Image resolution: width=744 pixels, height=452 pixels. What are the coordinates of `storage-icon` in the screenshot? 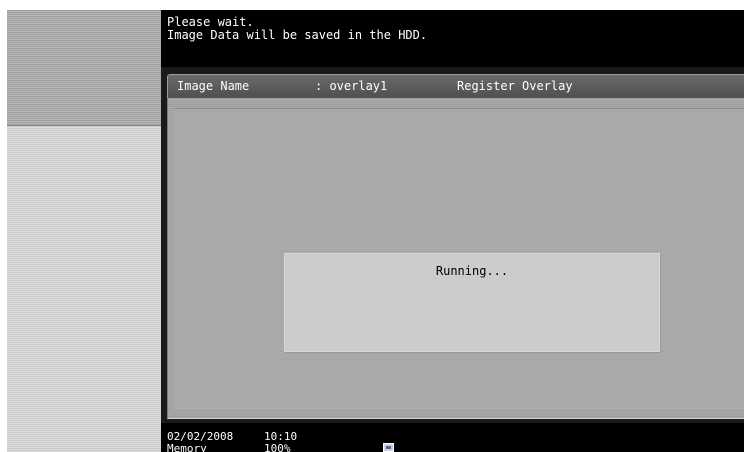 It's located at (388, 447).